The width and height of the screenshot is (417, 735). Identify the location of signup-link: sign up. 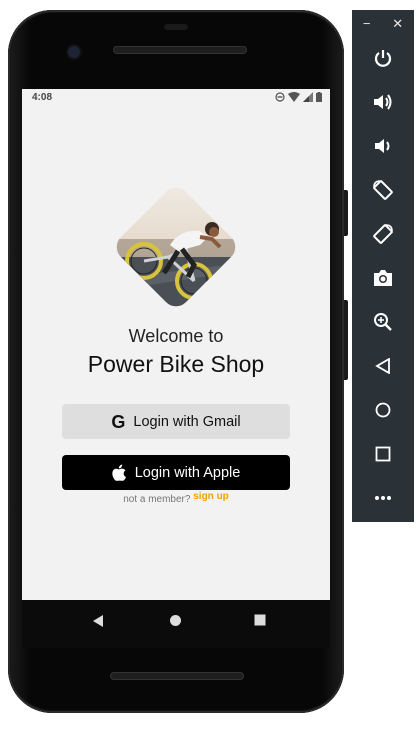
(211, 496).